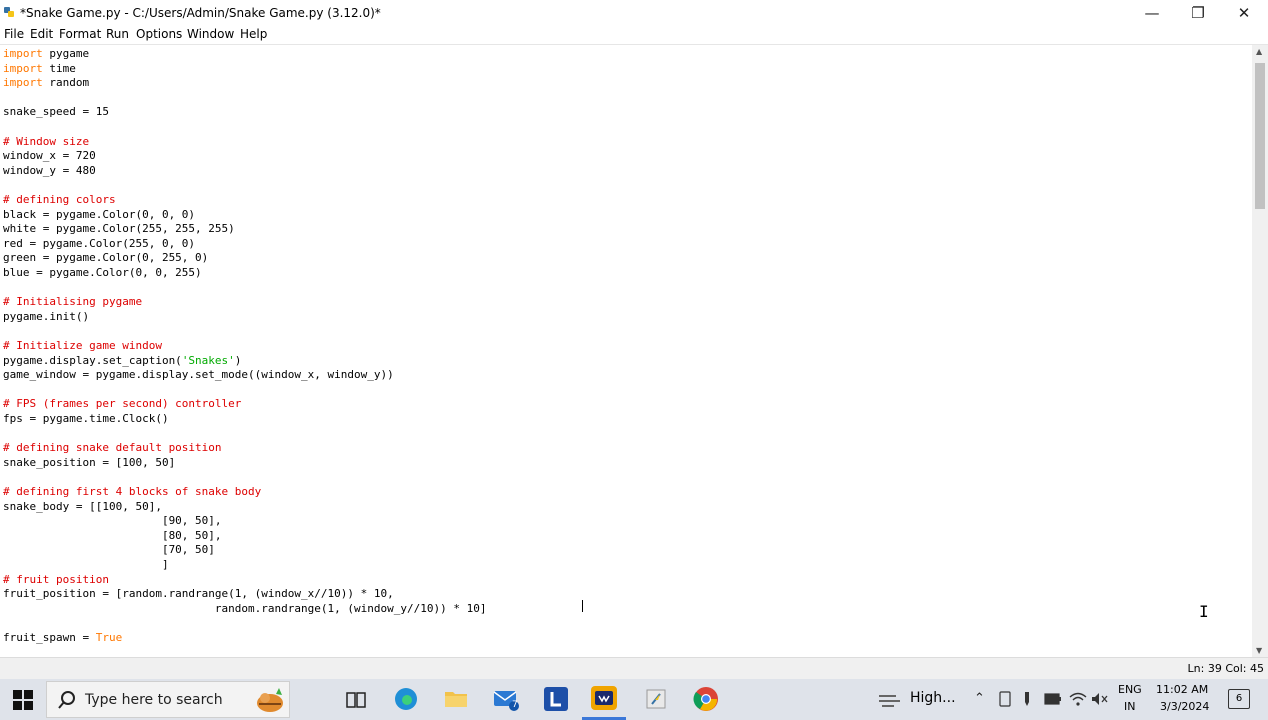 Image resolution: width=1268 pixels, height=720 pixels. What do you see at coordinates (1204, 611) in the screenshot?
I see `ibeam-cursor-icon: I` at bounding box center [1204, 611].